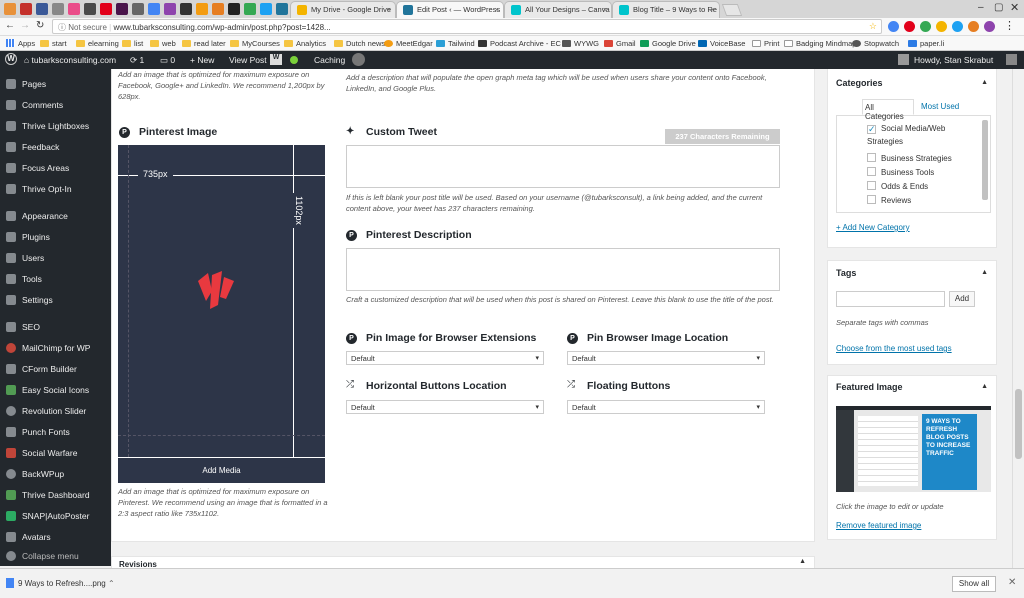 Image resolution: width=1024 pixels, height=598 pixels. What do you see at coordinates (55, 349) in the screenshot?
I see `sidebar-item-mailchimp: MailChimp for WP` at bounding box center [55, 349].